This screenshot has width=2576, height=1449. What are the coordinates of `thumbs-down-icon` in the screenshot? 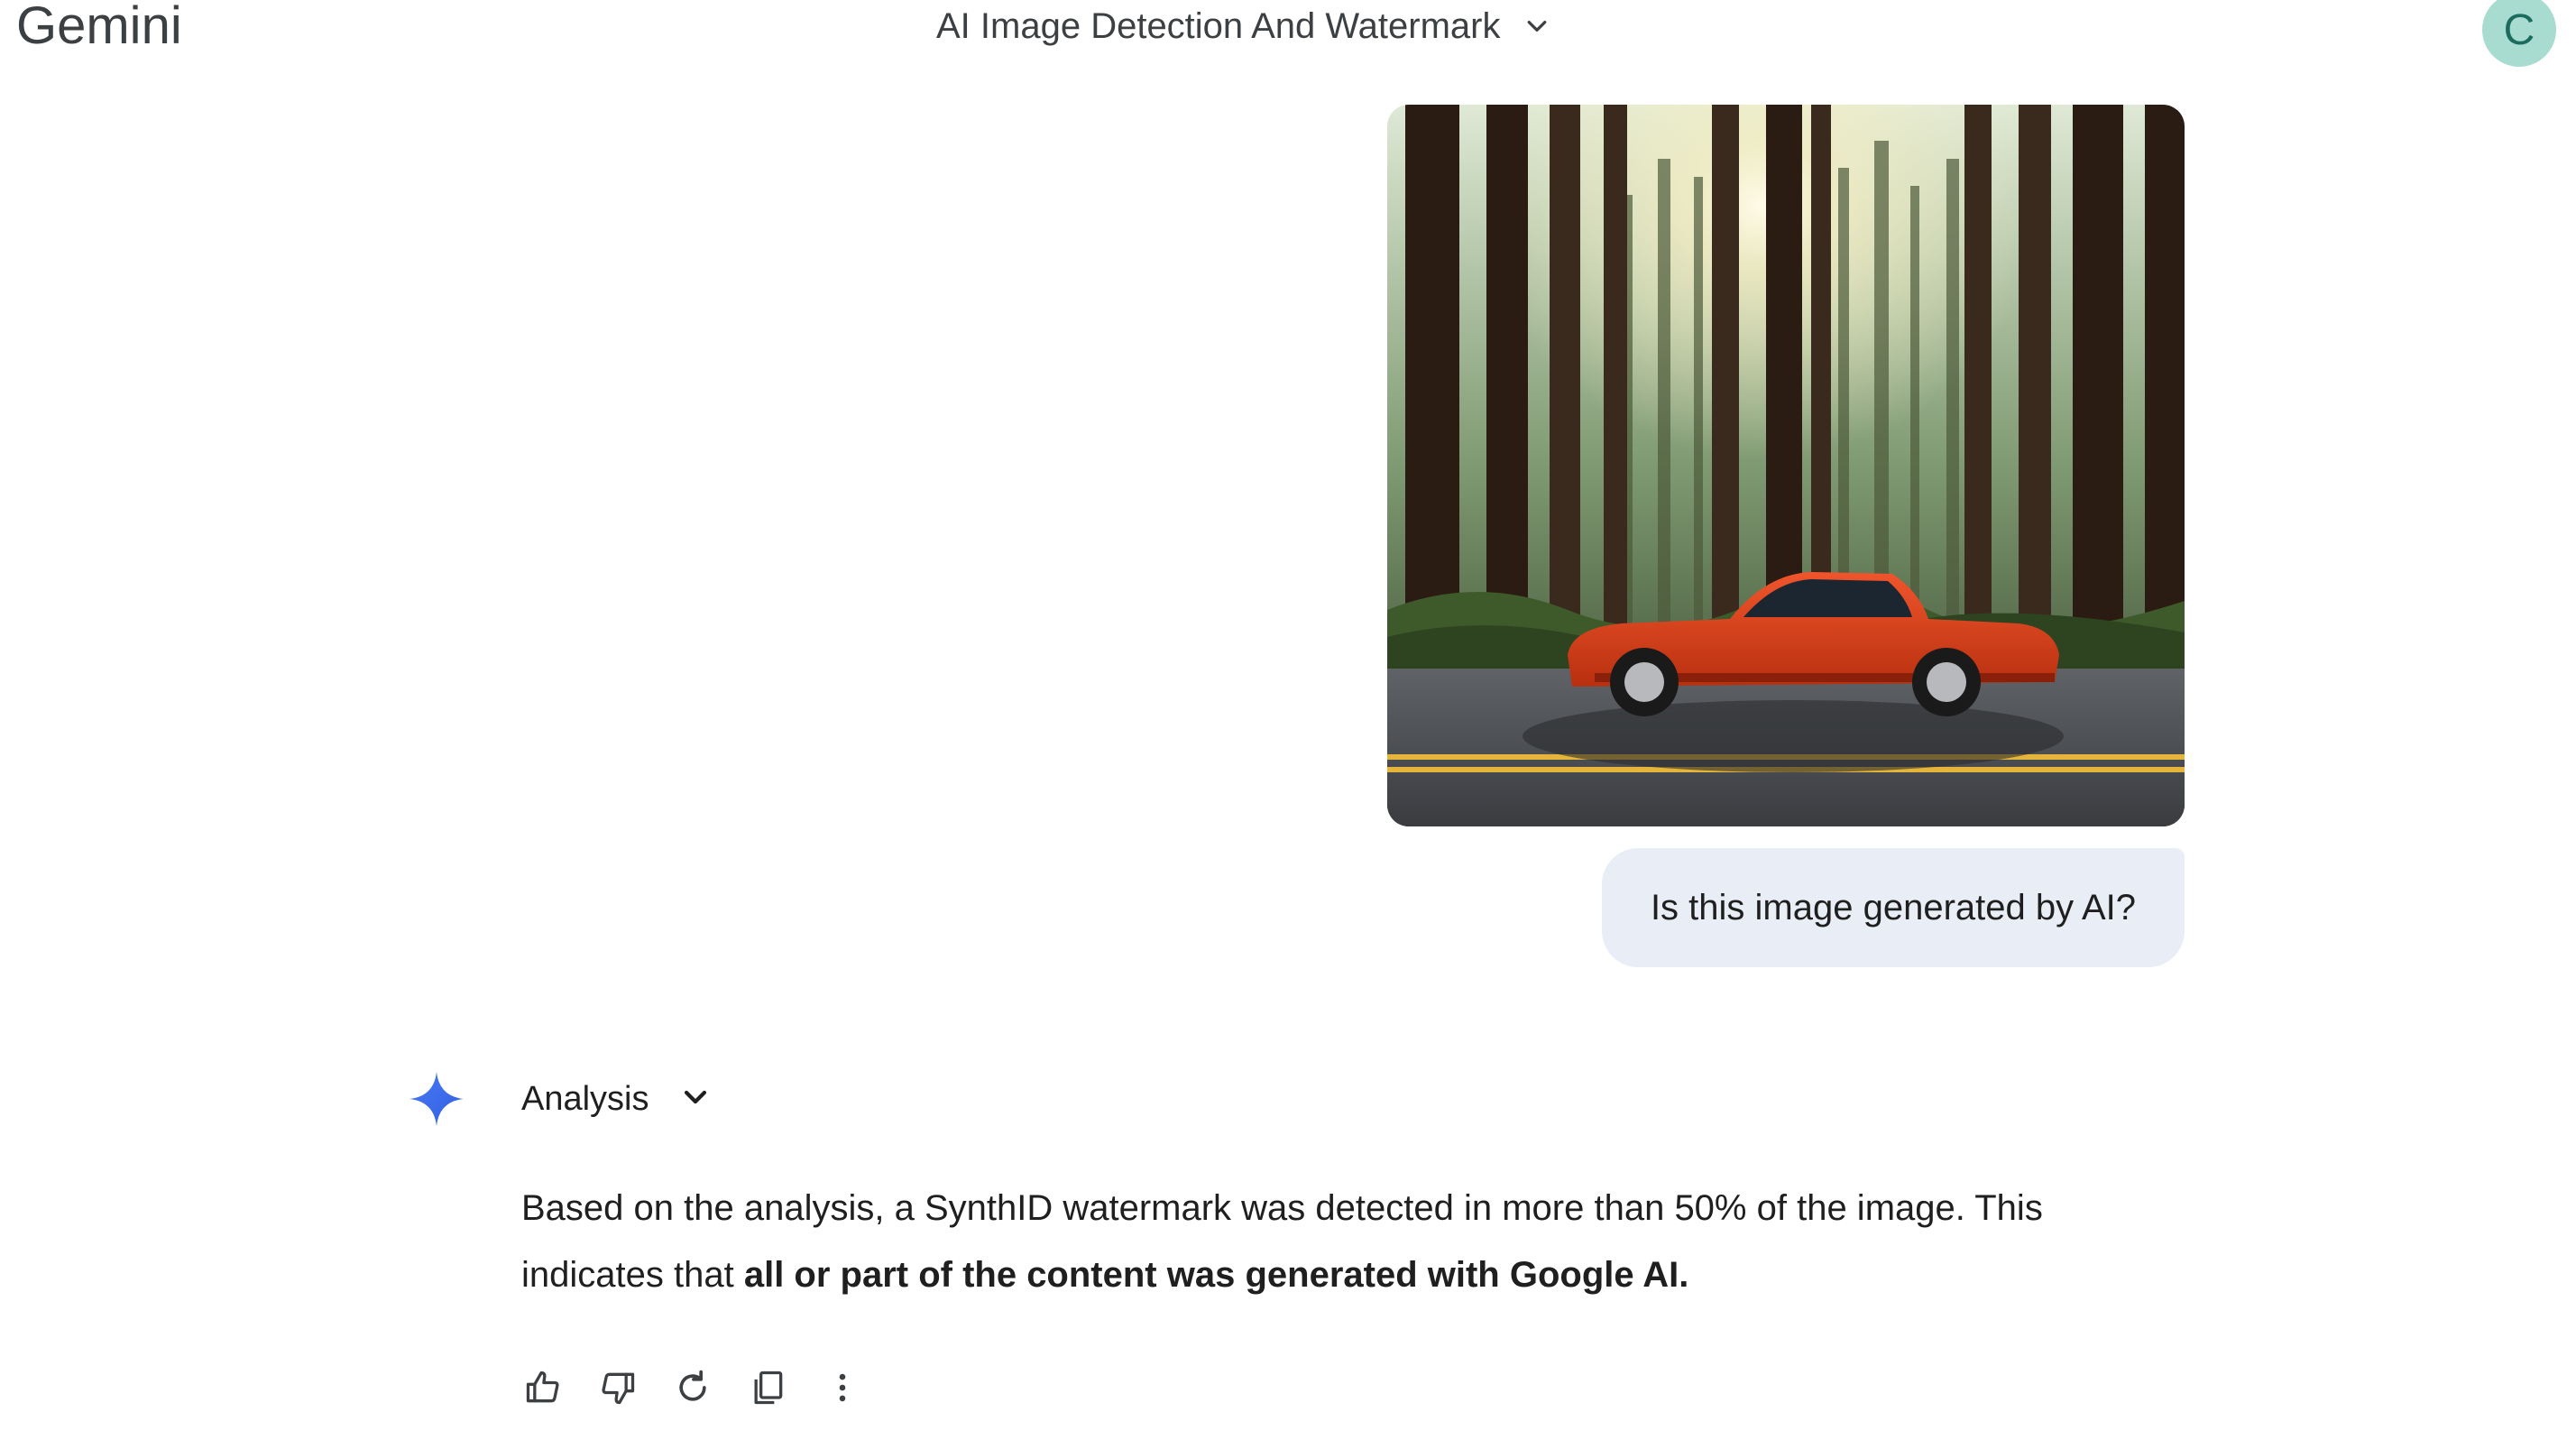 It's located at (618, 1387).